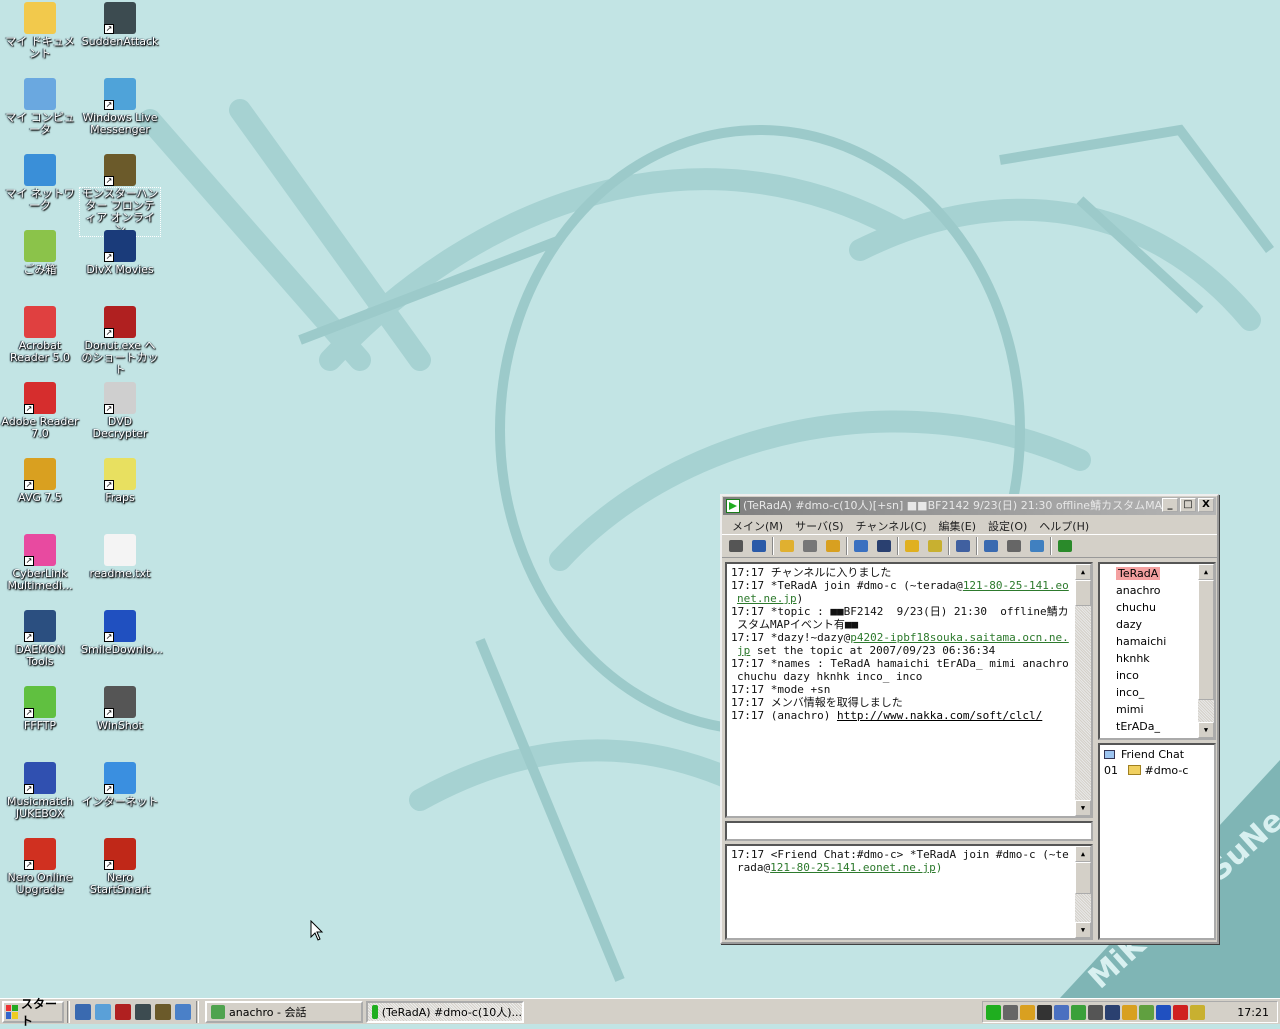 This screenshot has width=1280, height=1029. Describe the element at coordinates (120, 867) in the screenshot. I see `desktop-icon-23: ↗ Nero StartSmart` at that location.